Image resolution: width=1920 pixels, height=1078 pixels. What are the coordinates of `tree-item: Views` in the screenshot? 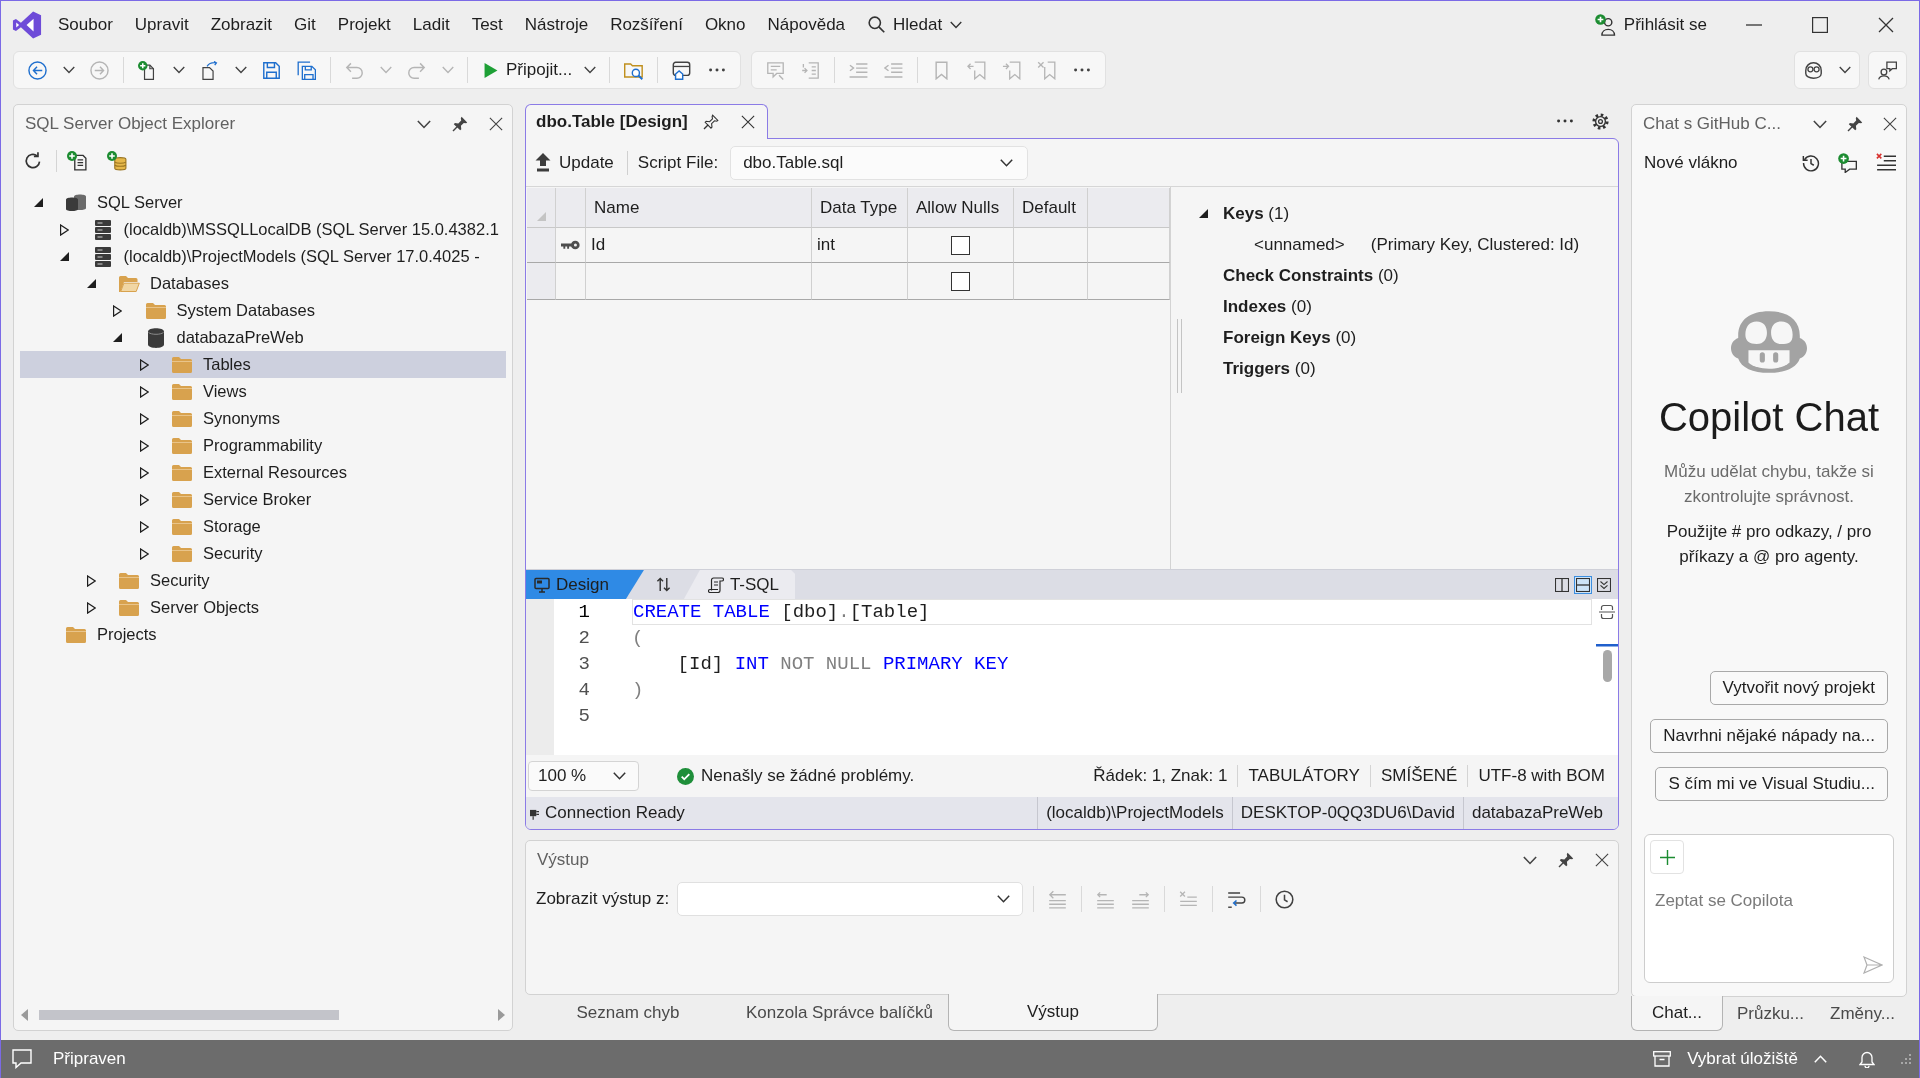 It's located at (263, 391).